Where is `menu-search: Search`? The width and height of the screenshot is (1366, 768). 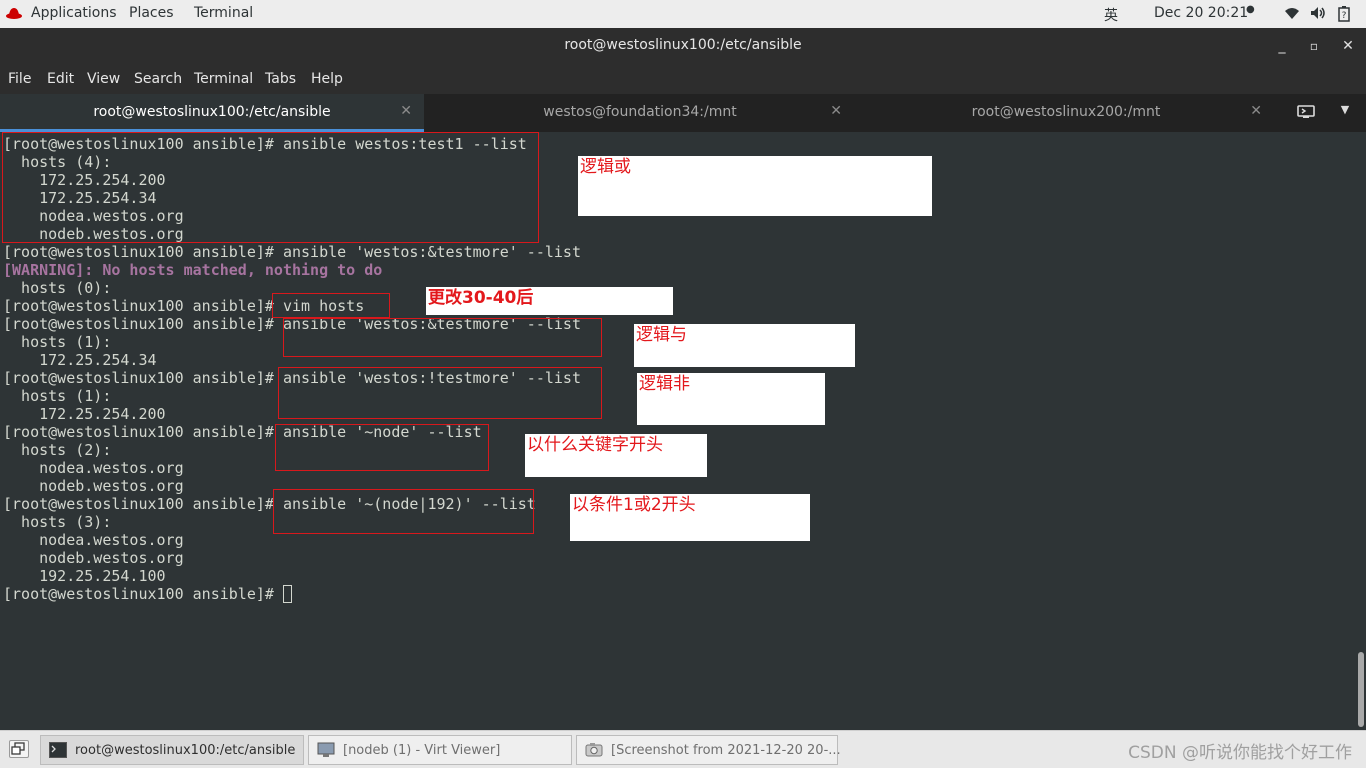 menu-search: Search is located at coordinates (158, 79).